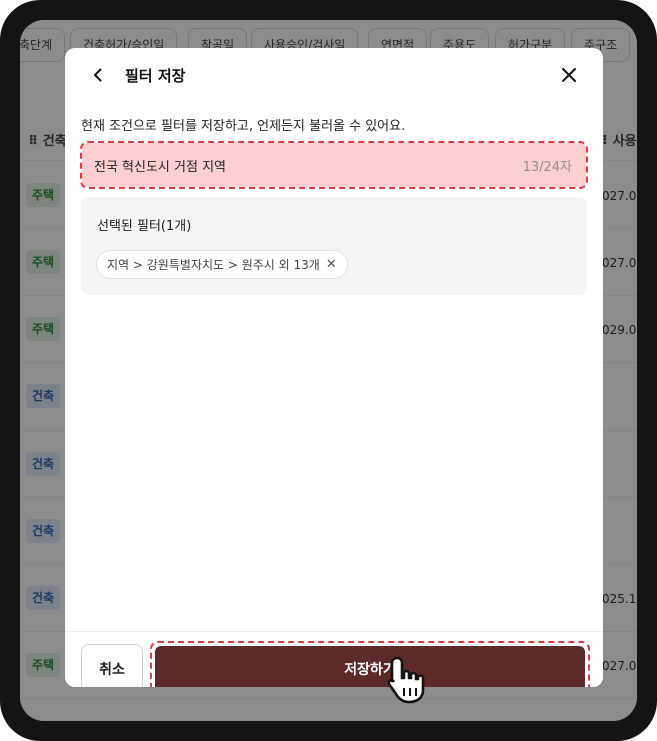  I want to click on back-button, so click(98, 75).